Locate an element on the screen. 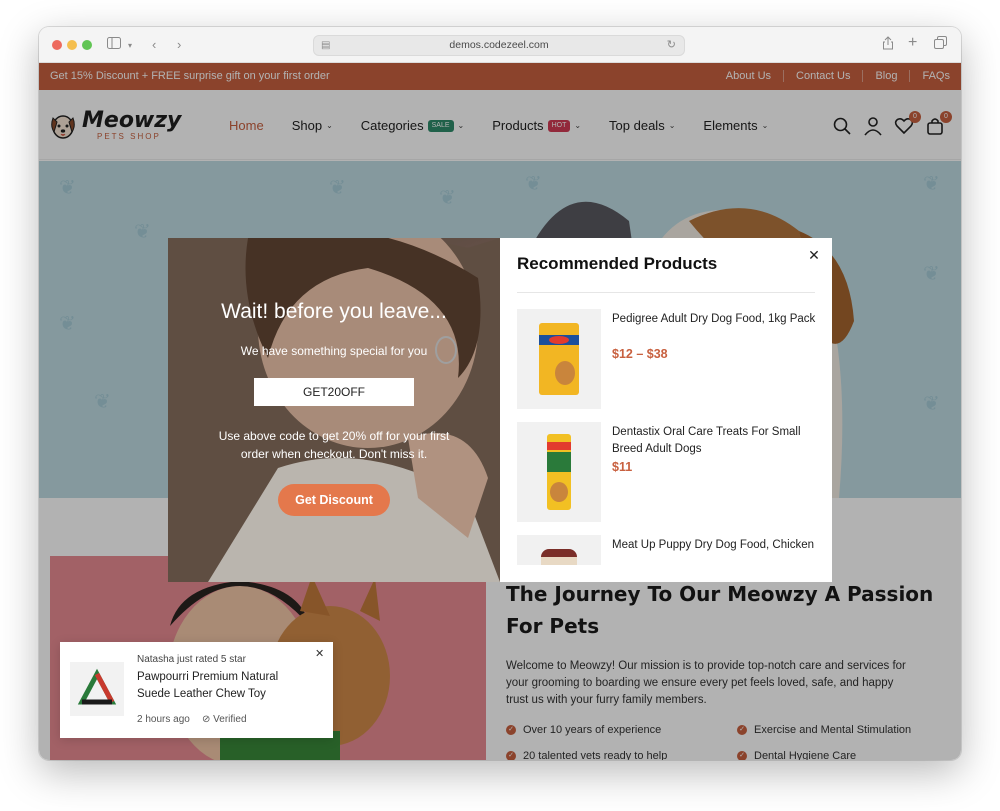 The image size is (1000, 811). notification-product-image is located at coordinates (97, 689).